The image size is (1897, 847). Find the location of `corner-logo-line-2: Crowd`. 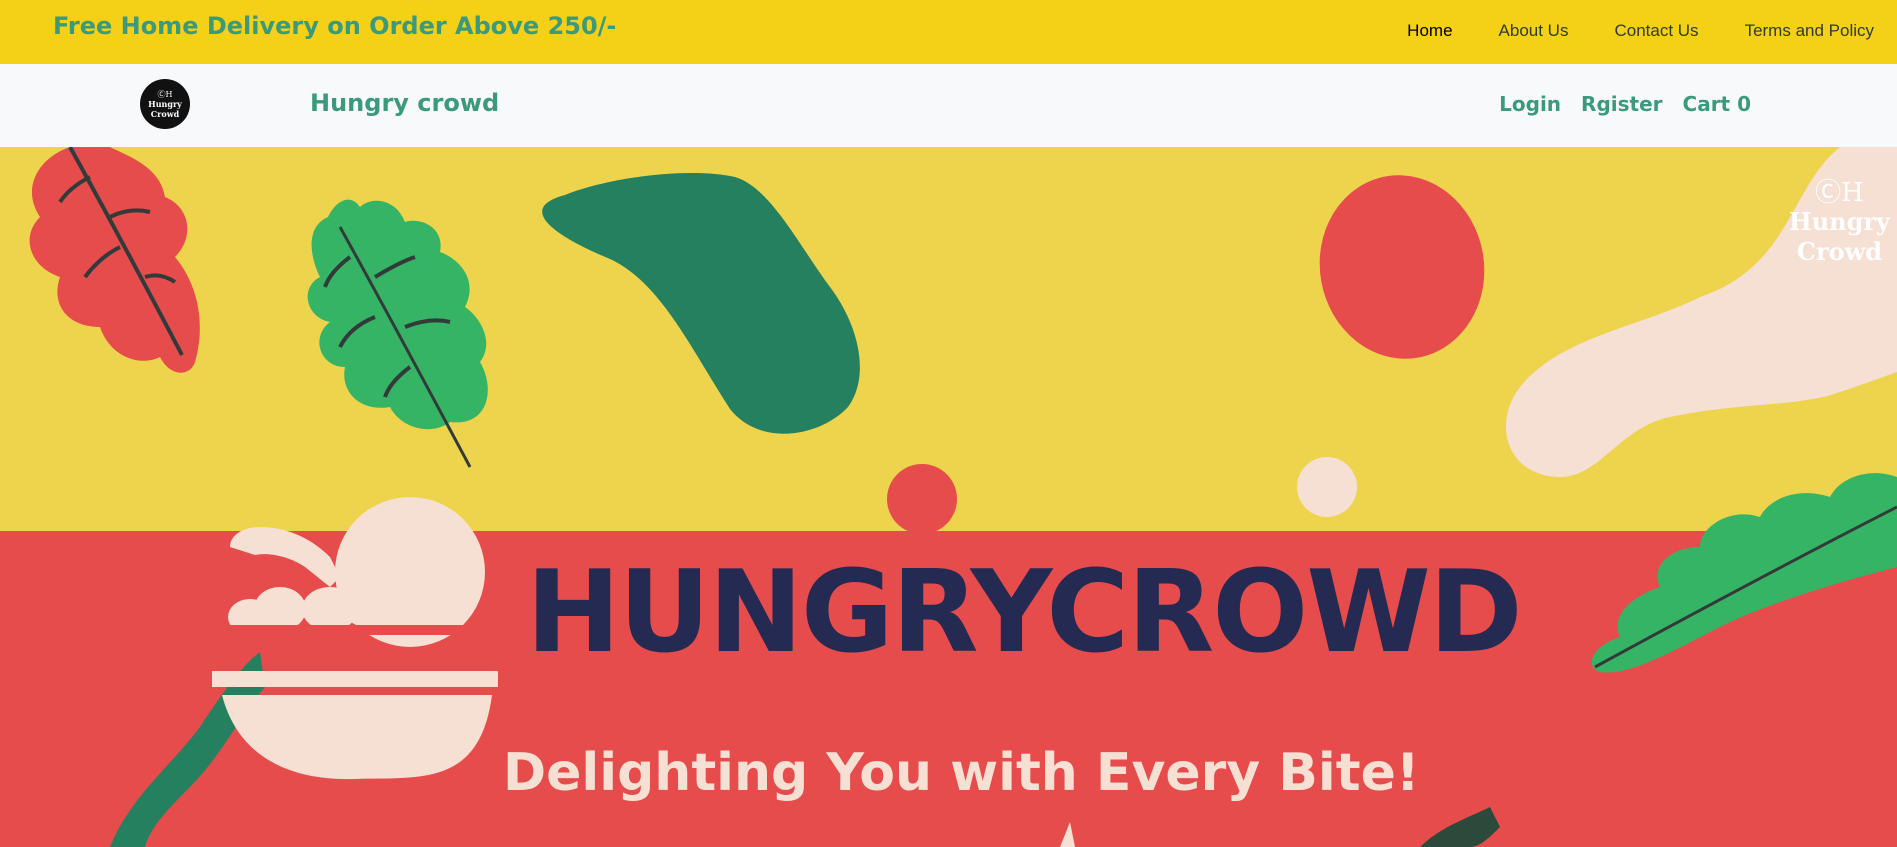

corner-logo-line-2: Crowd is located at coordinates (1839, 251).